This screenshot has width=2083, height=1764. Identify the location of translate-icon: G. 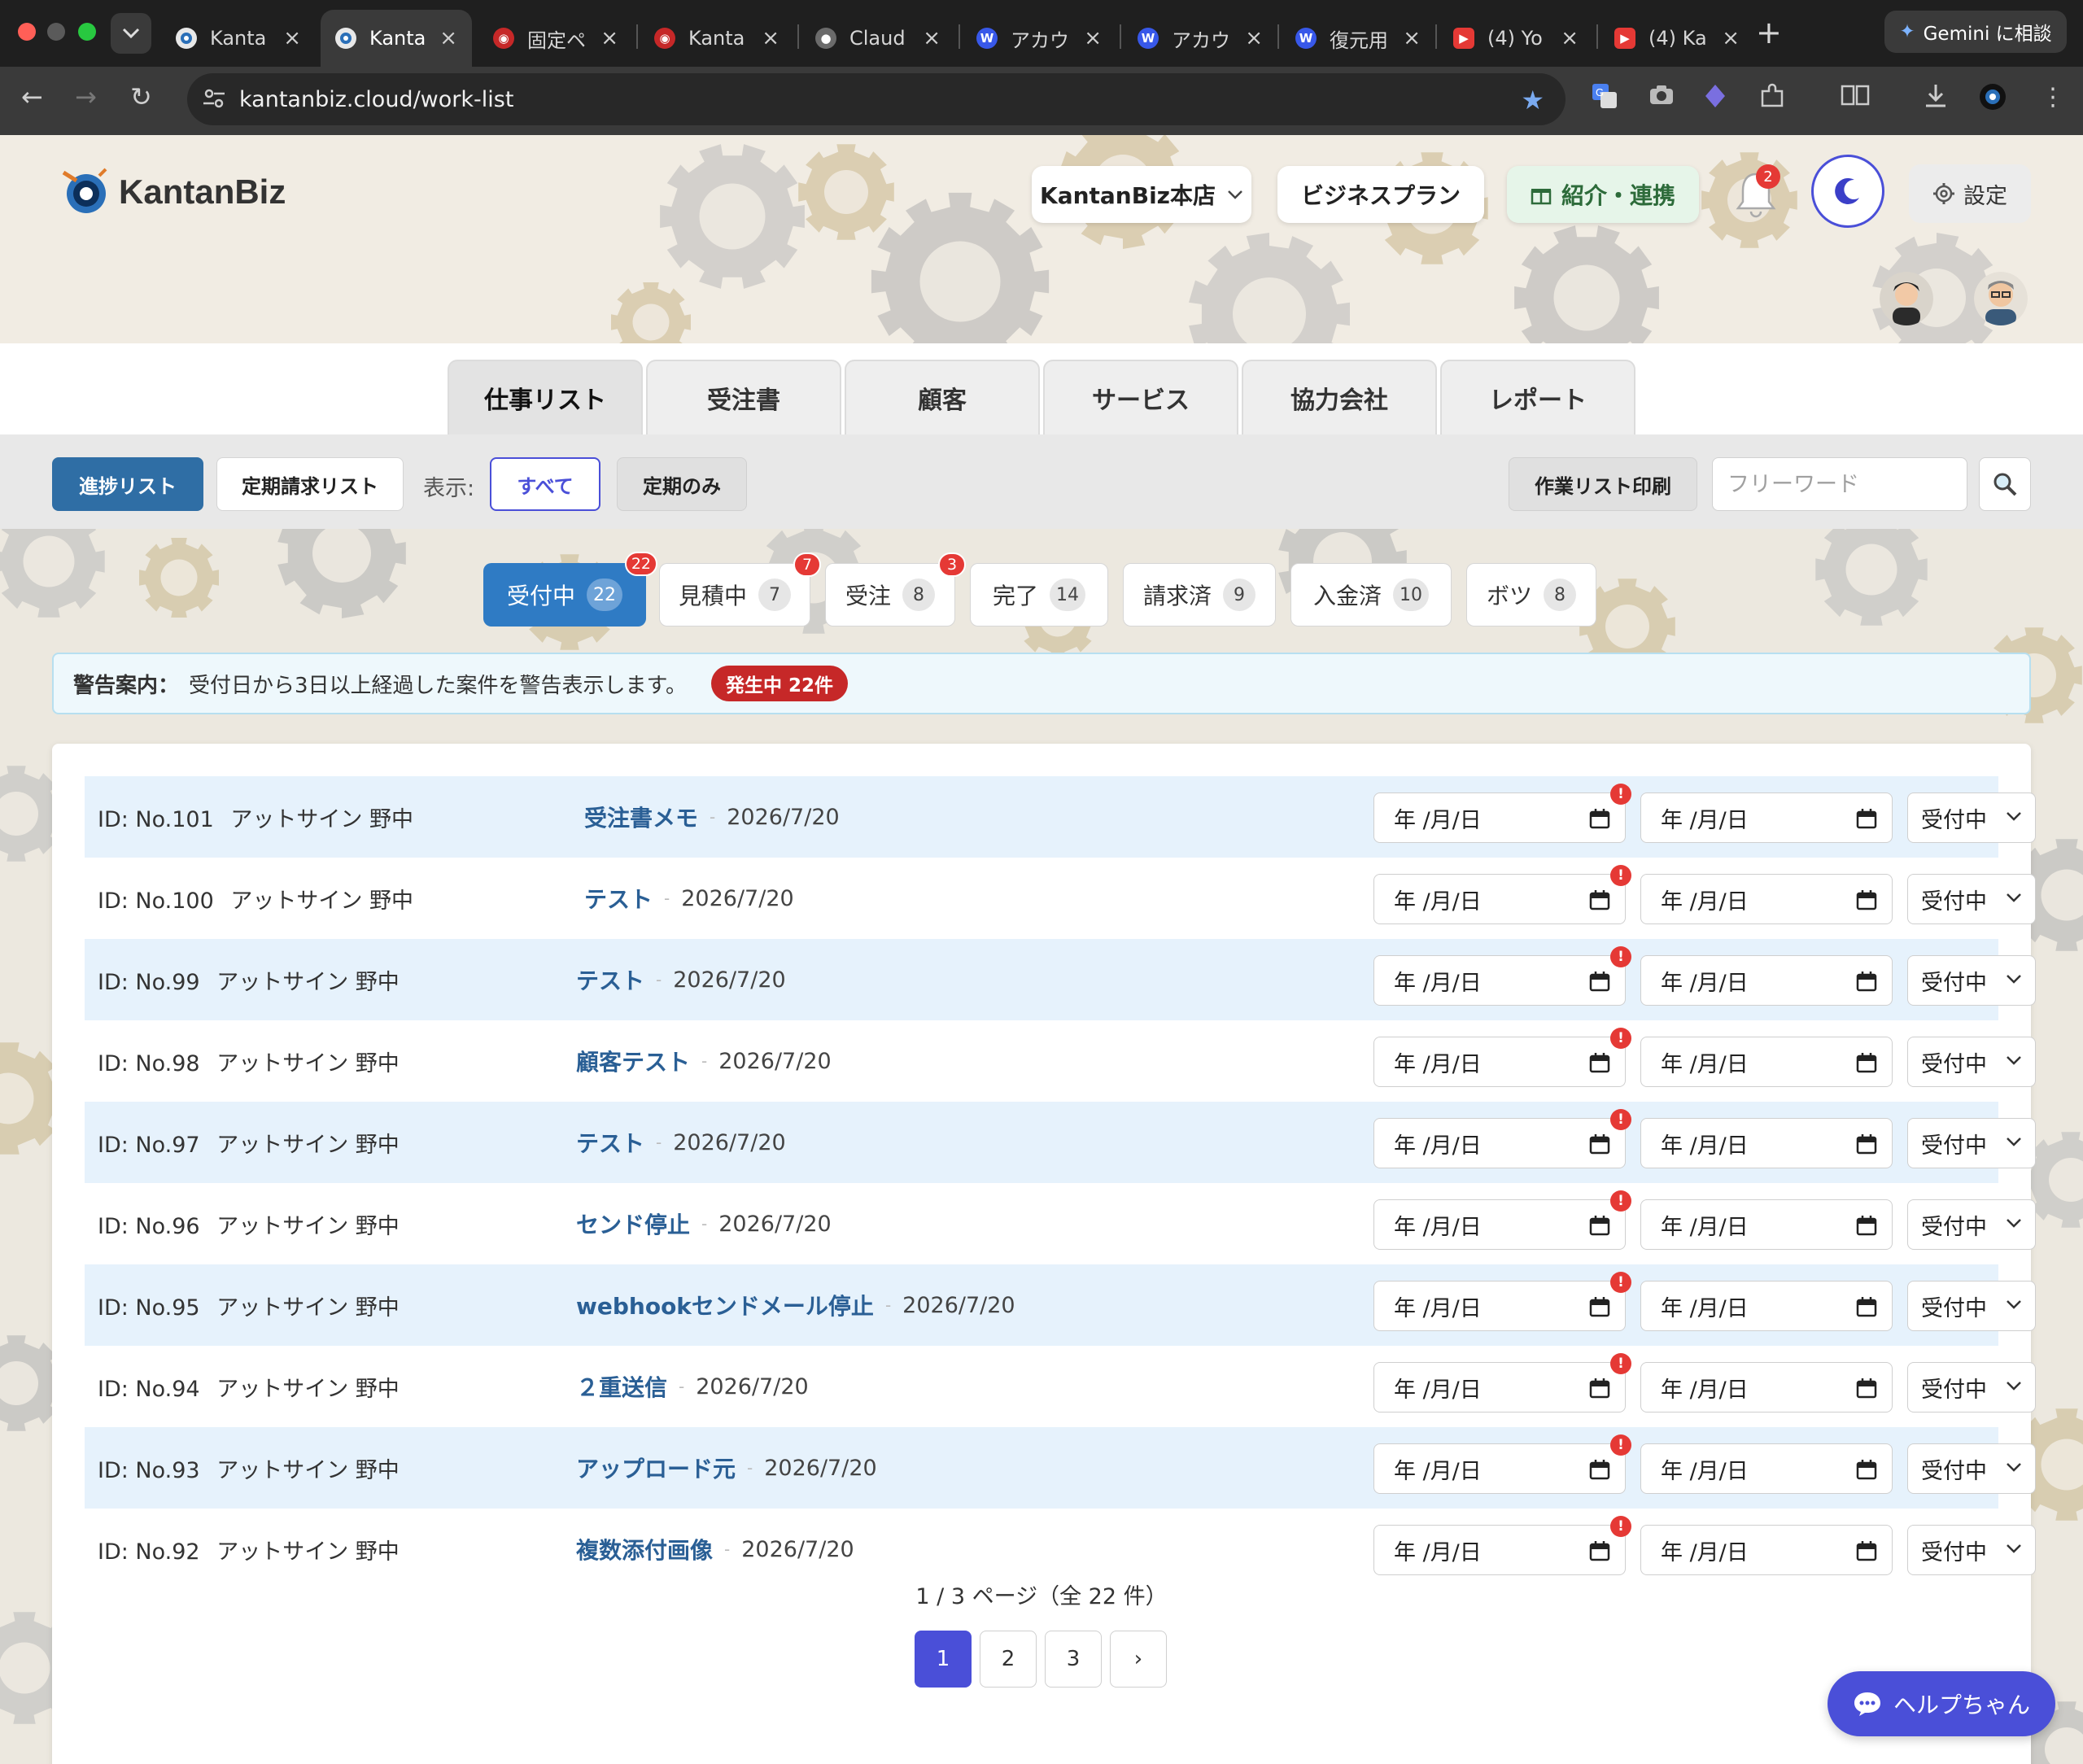
(1605, 96).